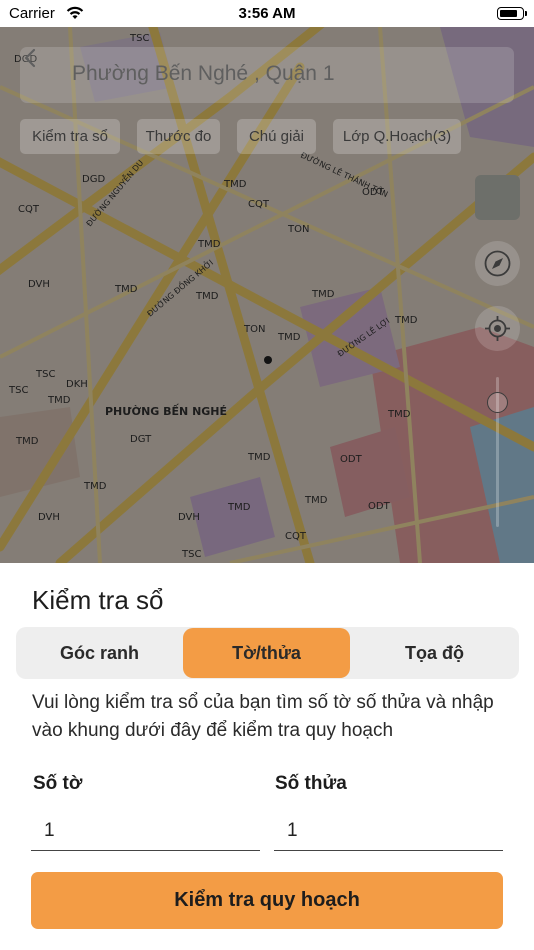 This screenshot has width=534, height=950. What do you see at coordinates (178, 136) in the screenshot?
I see `tab-thuoc-do: Thước đo` at bounding box center [178, 136].